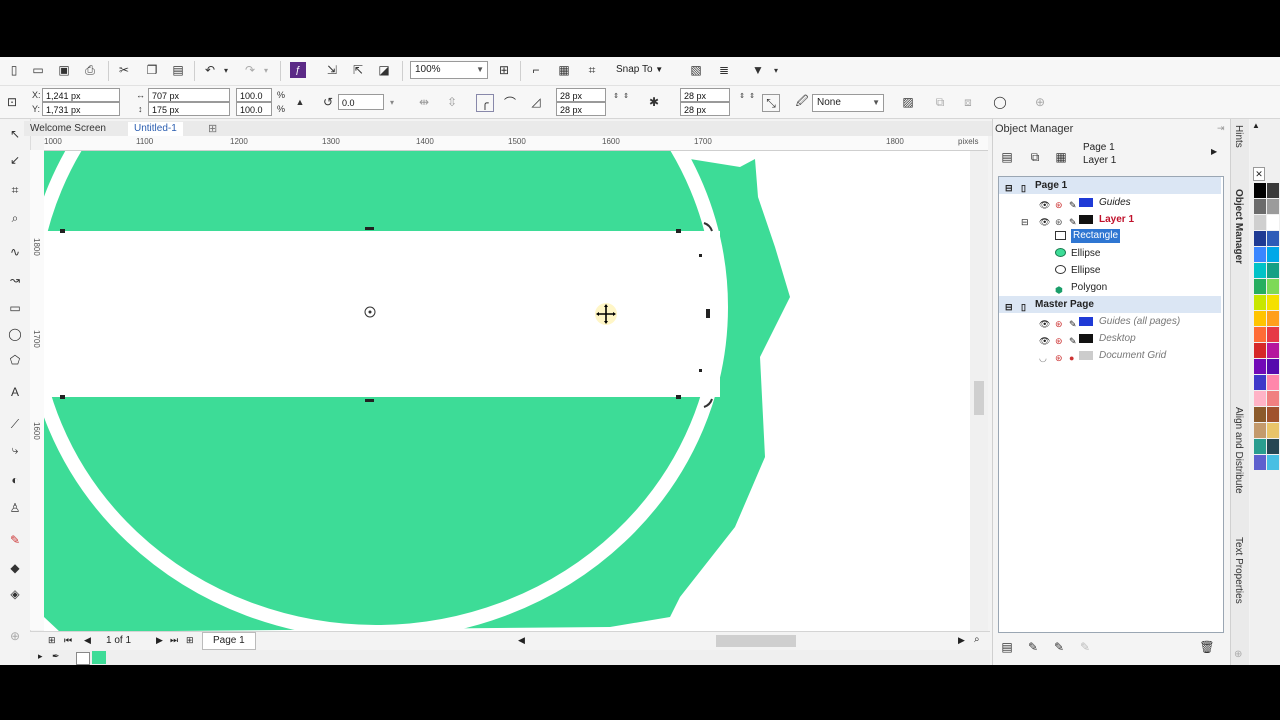 This screenshot has height=720, width=1280. What do you see at coordinates (979, 398) in the screenshot?
I see `vertical-scroll-thumb` at bounding box center [979, 398].